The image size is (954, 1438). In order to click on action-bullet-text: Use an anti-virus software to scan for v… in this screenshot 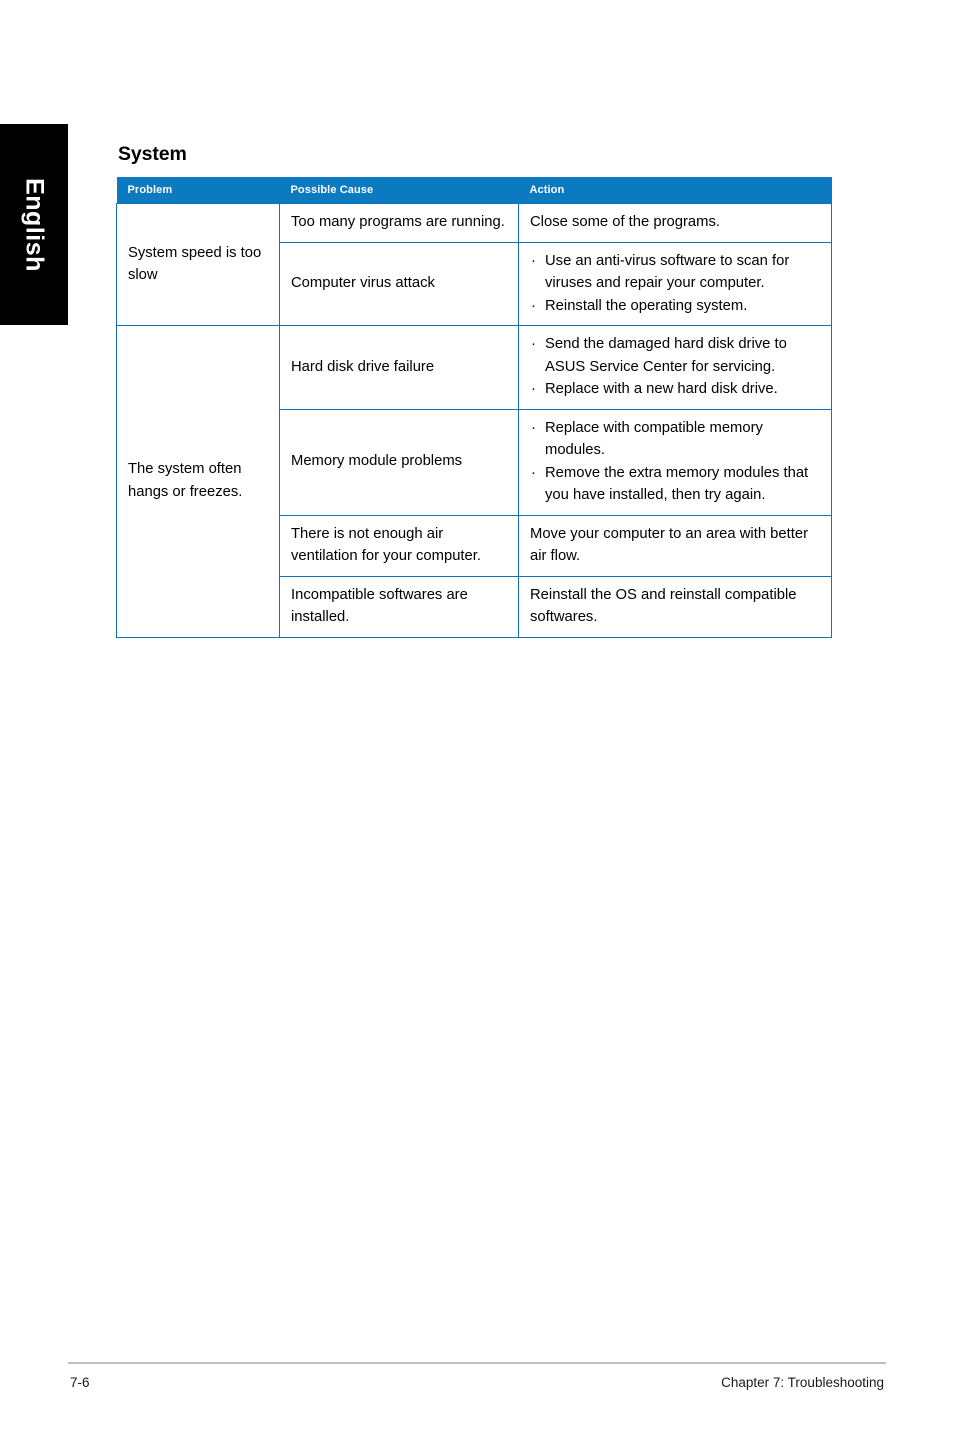, I will do `click(667, 272)`.